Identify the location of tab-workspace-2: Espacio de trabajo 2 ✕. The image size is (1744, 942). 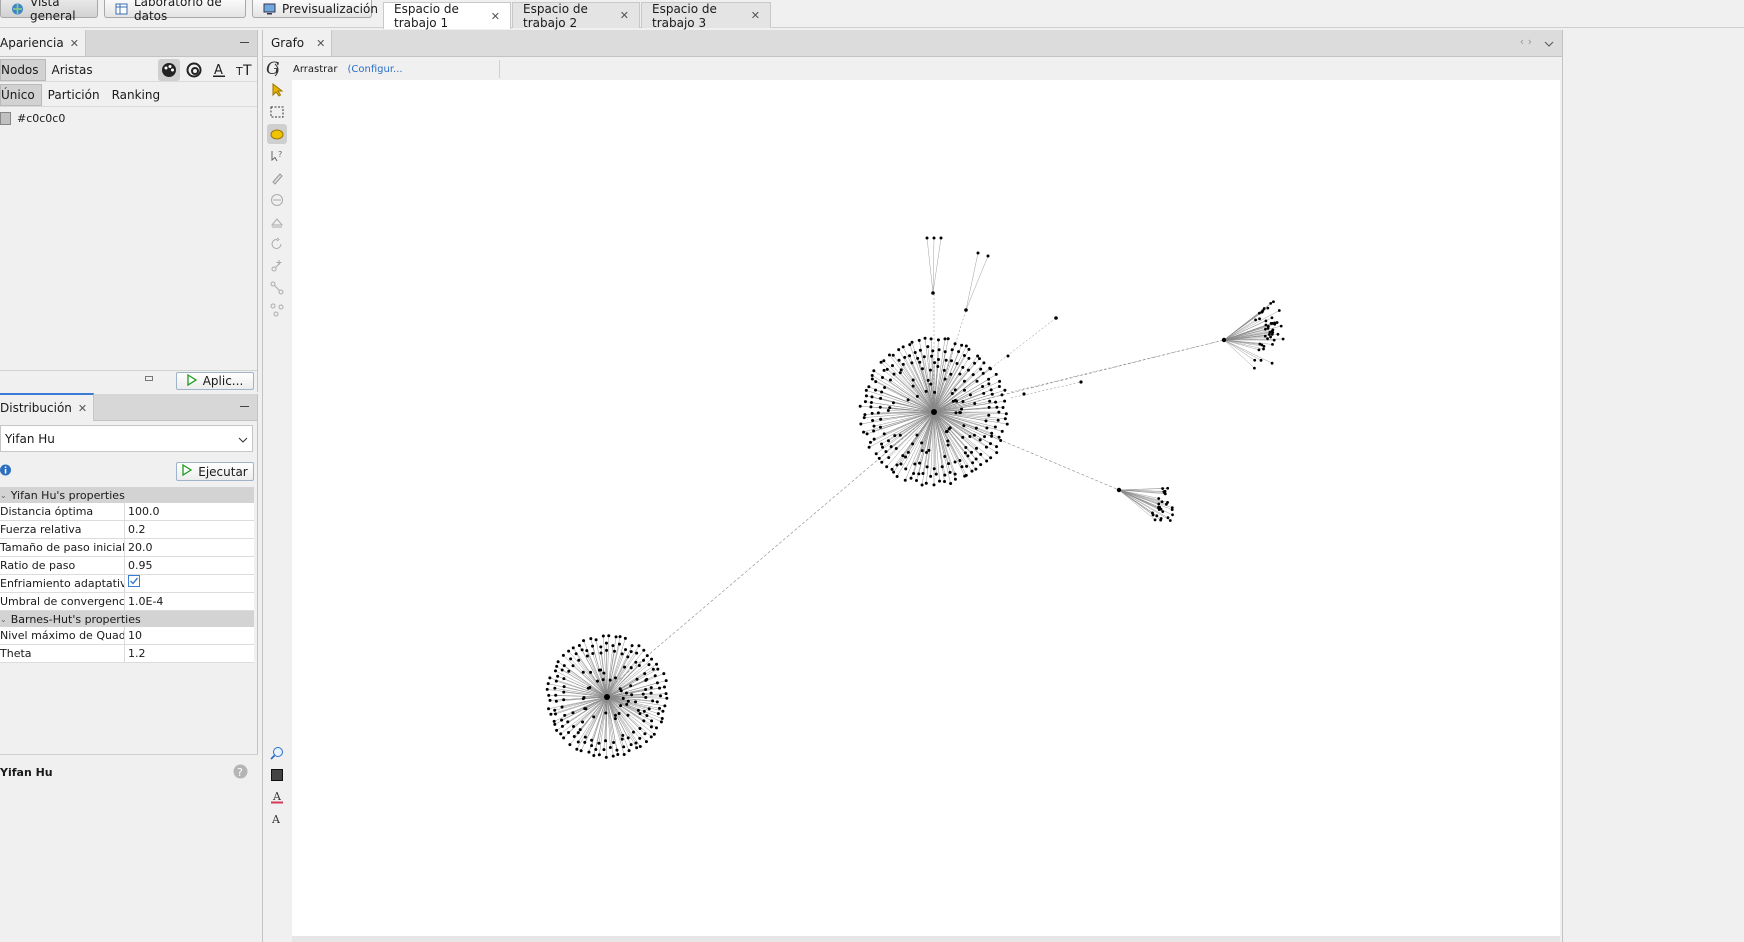
(576, 16).